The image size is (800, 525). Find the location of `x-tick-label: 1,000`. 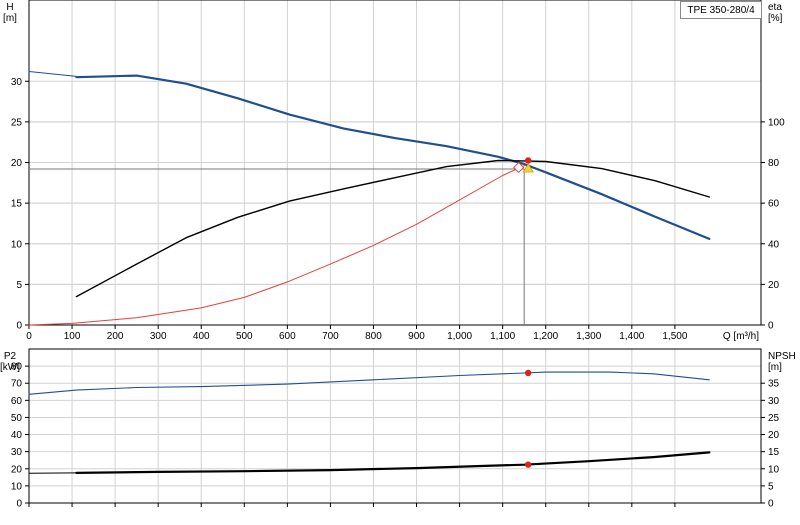

x-tick-label: 1,000 is located at coordinates (459, 336).